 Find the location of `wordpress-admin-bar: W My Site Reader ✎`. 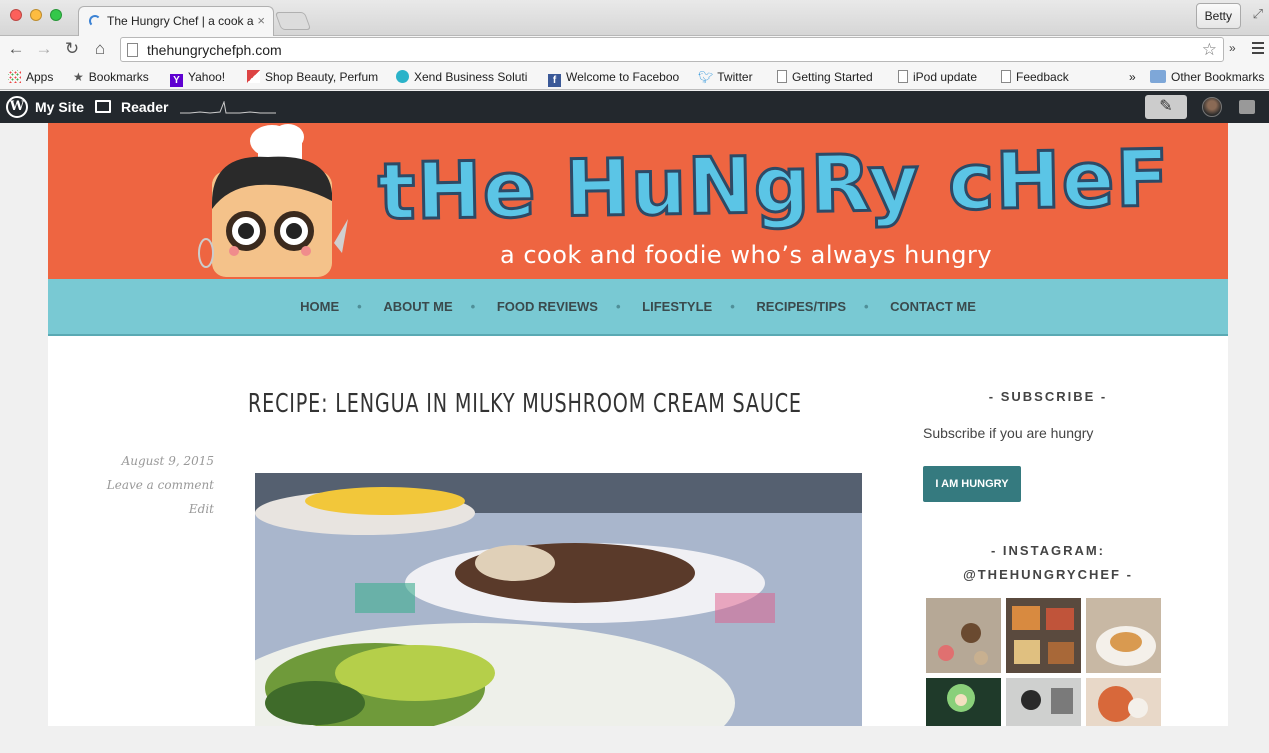

wordpress-admin-bar: W My Site Reader ✎ is located at coordinates (634, 107).